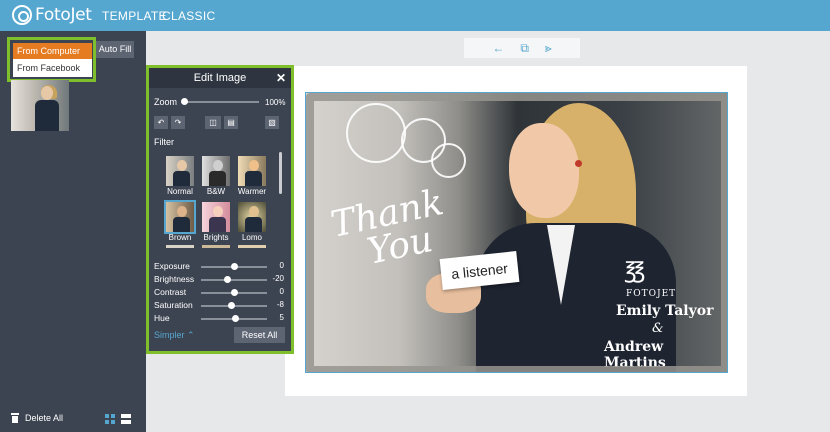  Describe the element at coordinates (191, 335) in the screenshot. I see `chevron-up-icon: ⌃` at that location.